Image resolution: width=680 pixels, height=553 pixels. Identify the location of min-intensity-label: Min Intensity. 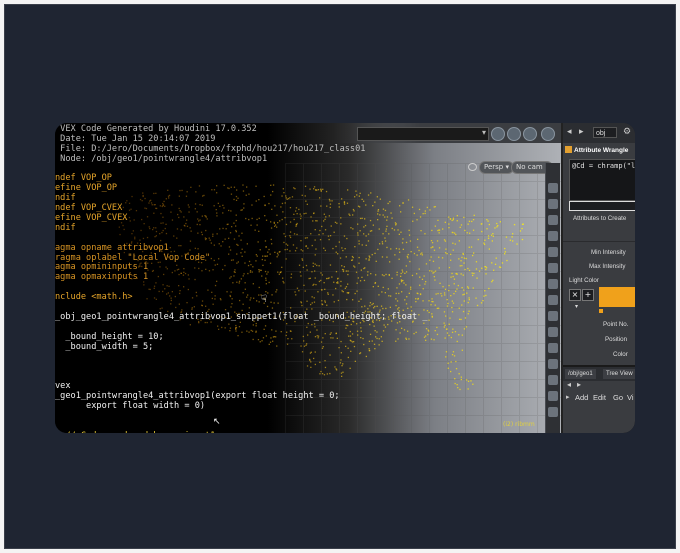
(608, 252).